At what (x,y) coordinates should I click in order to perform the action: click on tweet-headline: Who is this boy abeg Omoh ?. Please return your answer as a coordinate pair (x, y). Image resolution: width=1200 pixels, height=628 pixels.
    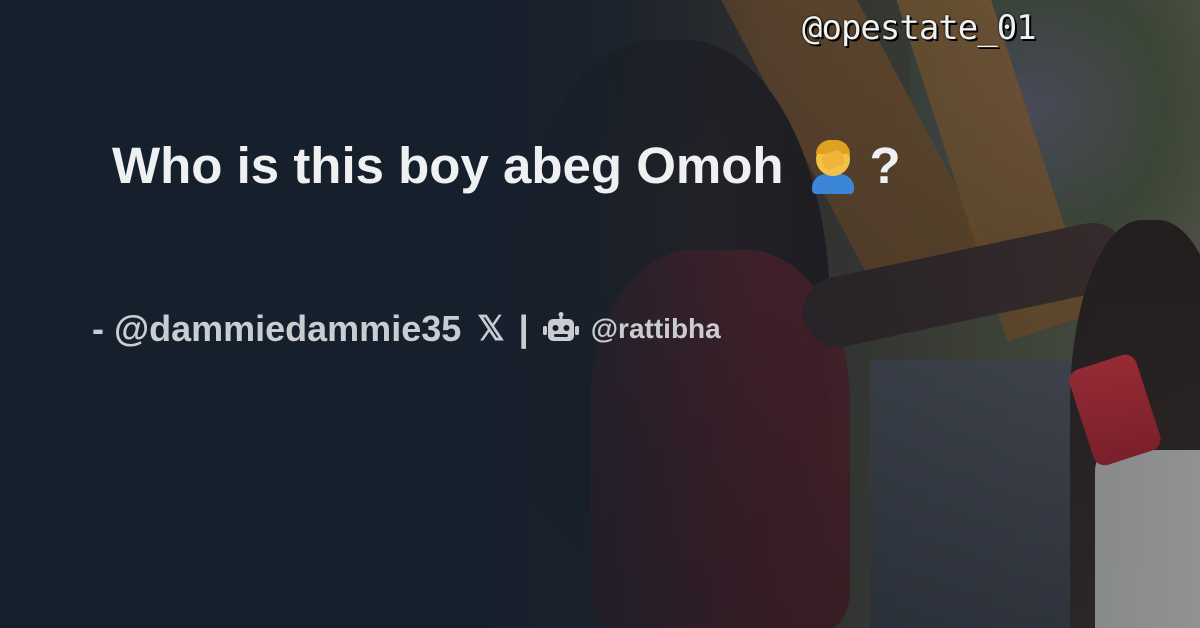
    Looking at the image, I should click on (506, 165).